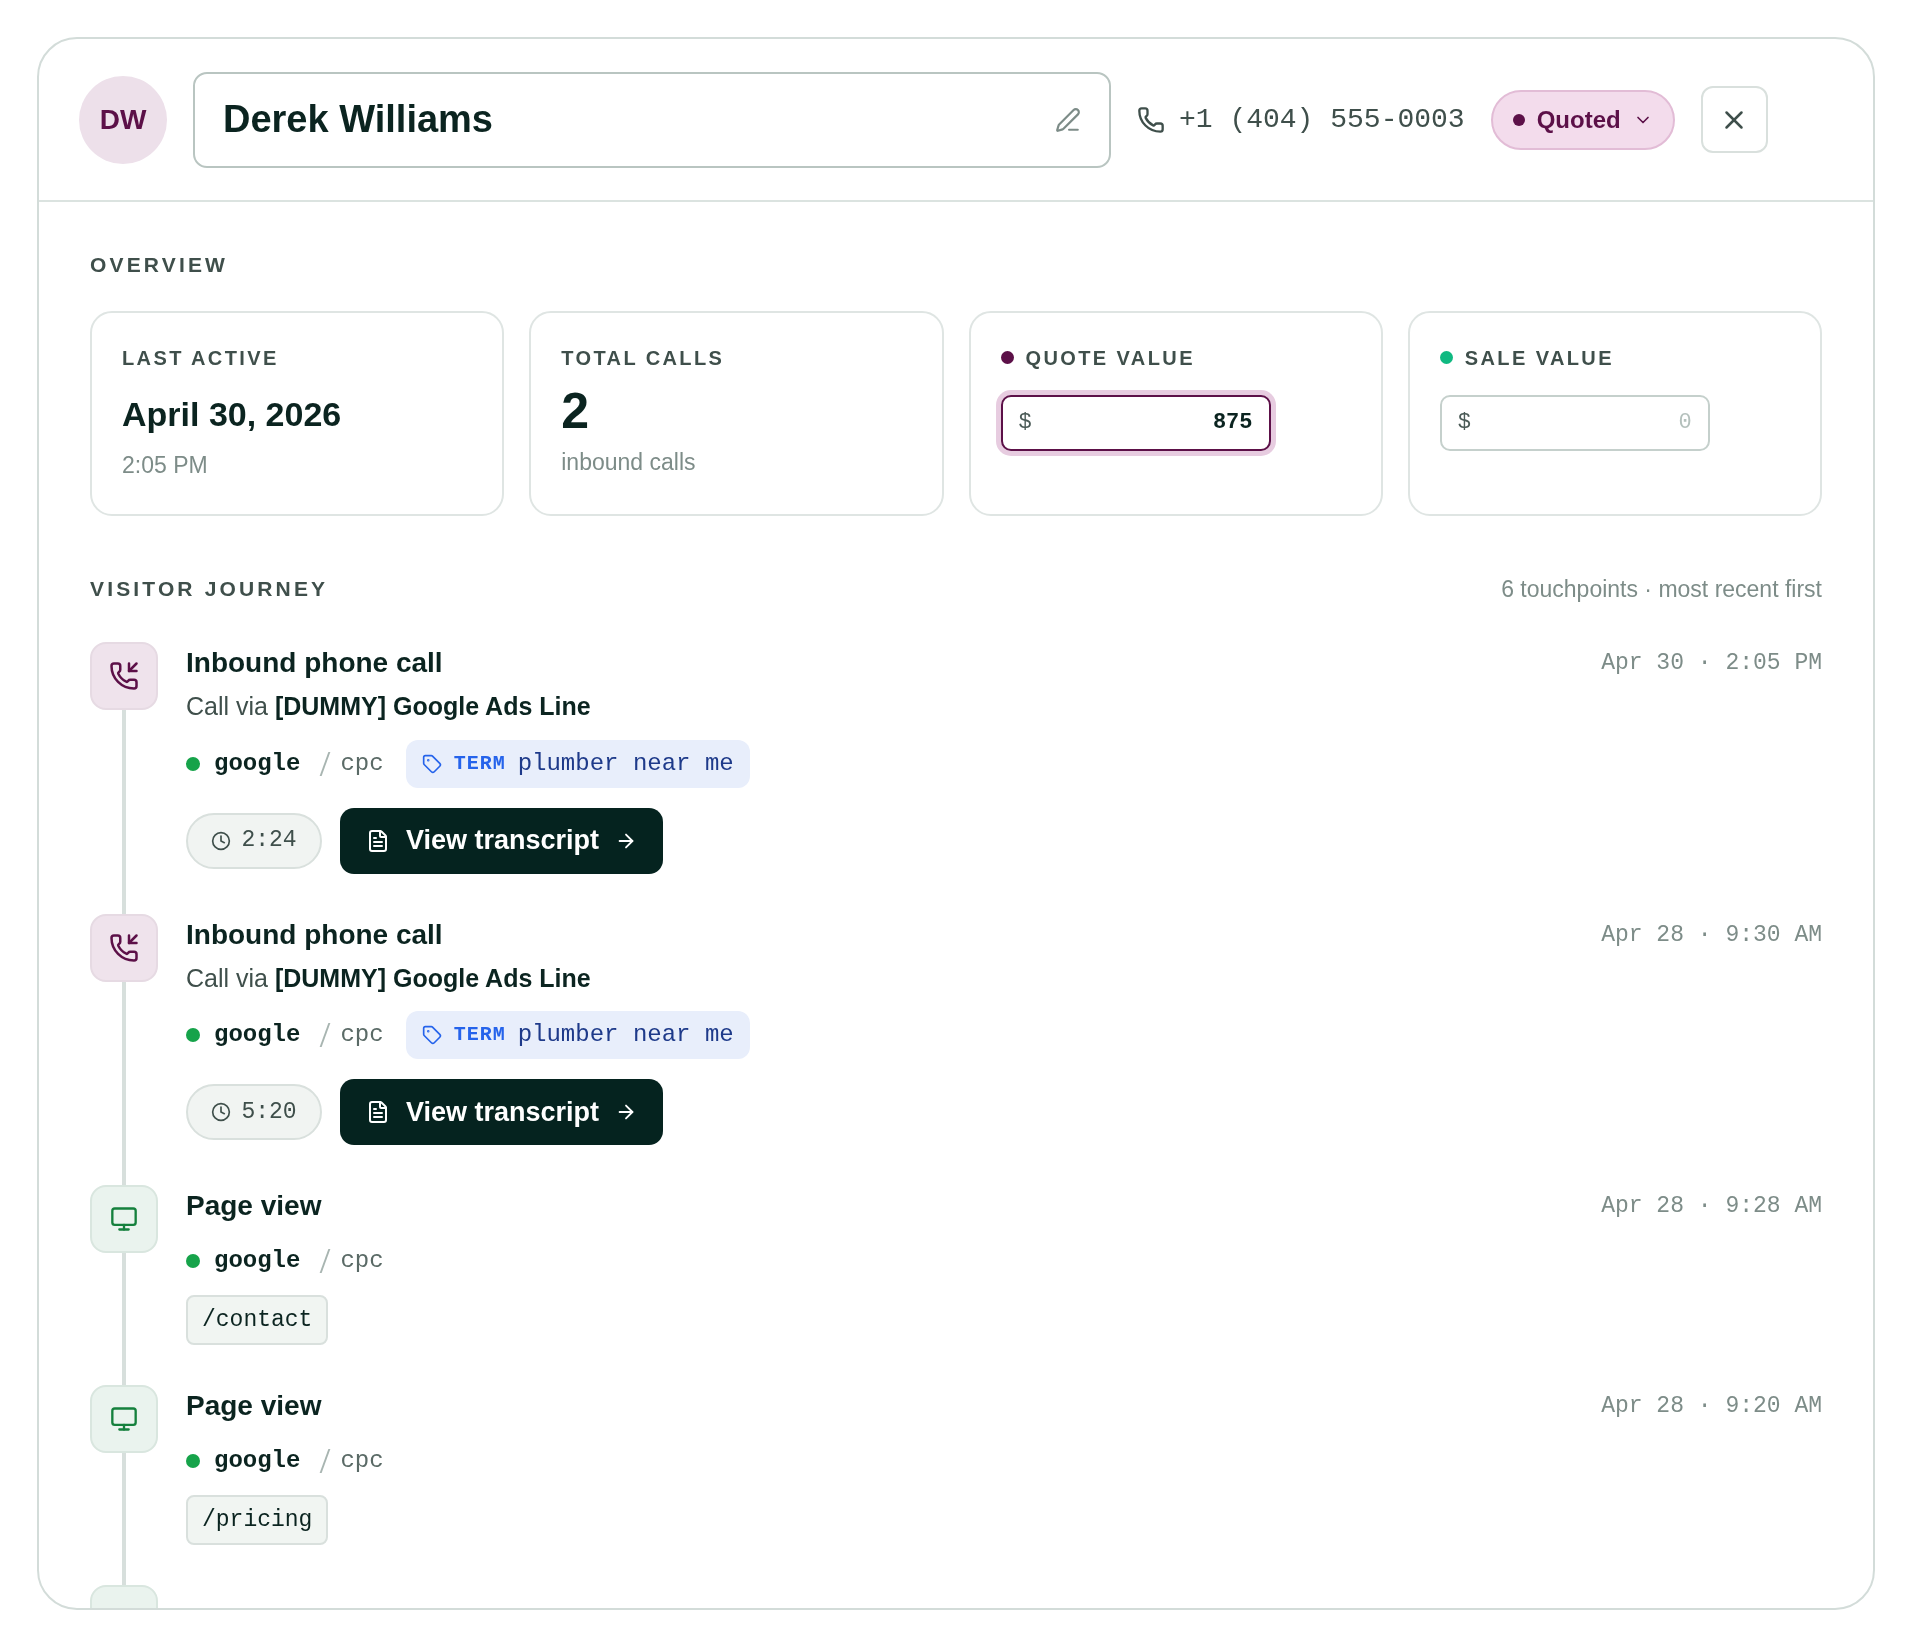 The width and height of the screenshot is (1918, 1652). I want to click on card-value: April 30, 2026, so click(232, 414).